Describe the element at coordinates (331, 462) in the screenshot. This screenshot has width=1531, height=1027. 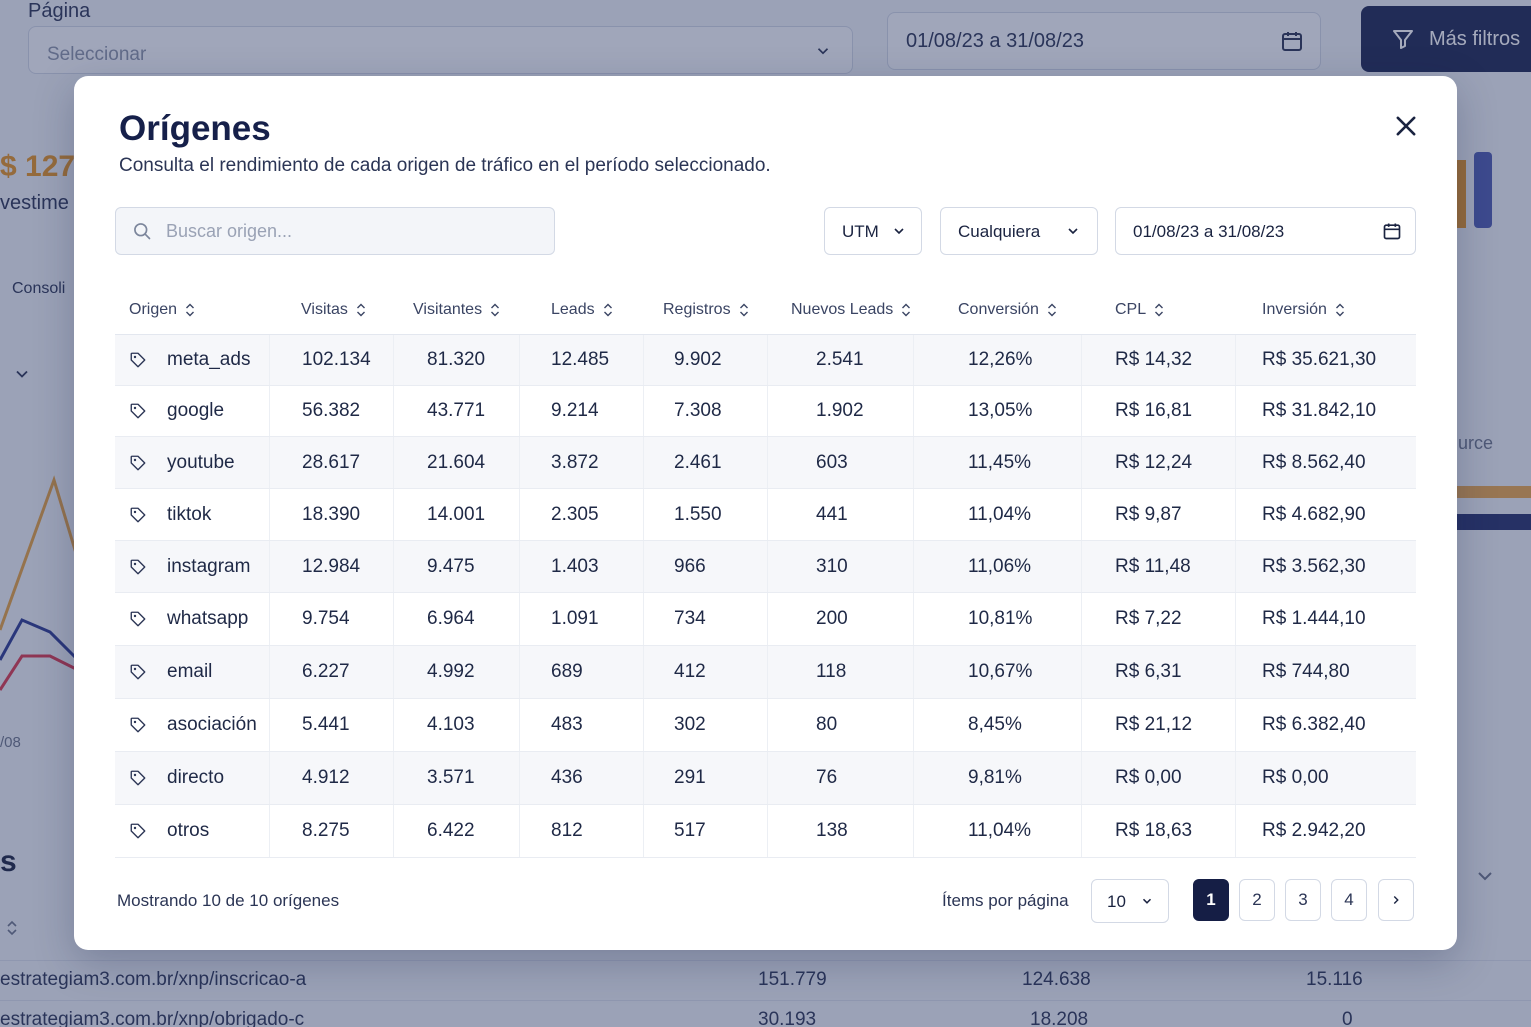
I see `cell-visits: 28.617` at that location.